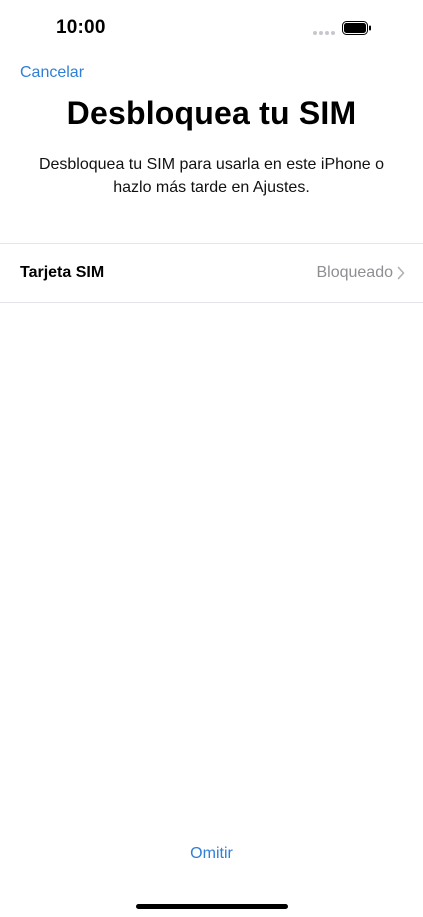 The height and width of the screenshot is (917, 423). Describe the element at coordinates (62, 272) in the screenshot. I see `sim-card-label: Tarjeta SIM` at that location.